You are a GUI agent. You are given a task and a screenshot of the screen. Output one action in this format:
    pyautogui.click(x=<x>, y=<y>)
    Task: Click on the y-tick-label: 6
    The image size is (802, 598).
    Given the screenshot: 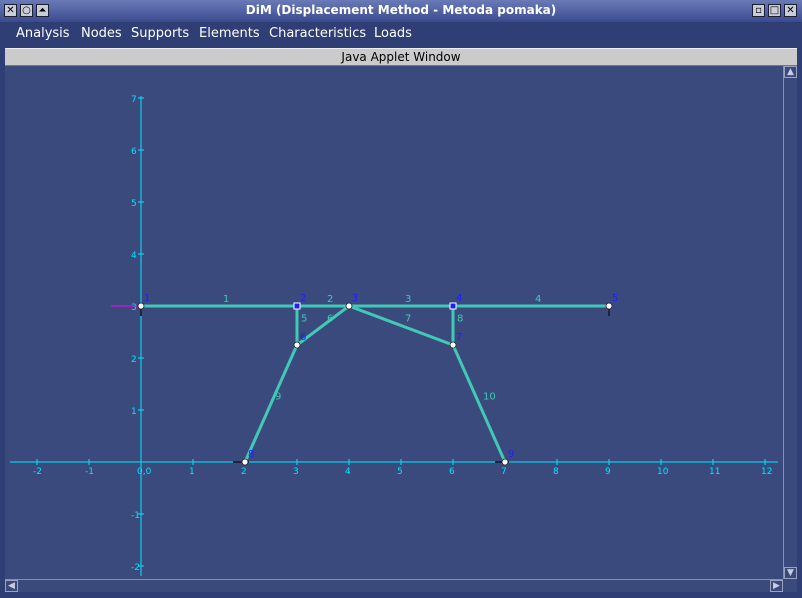 What is the action you would take?
    pyautogui.click(x=134, y=152)
    